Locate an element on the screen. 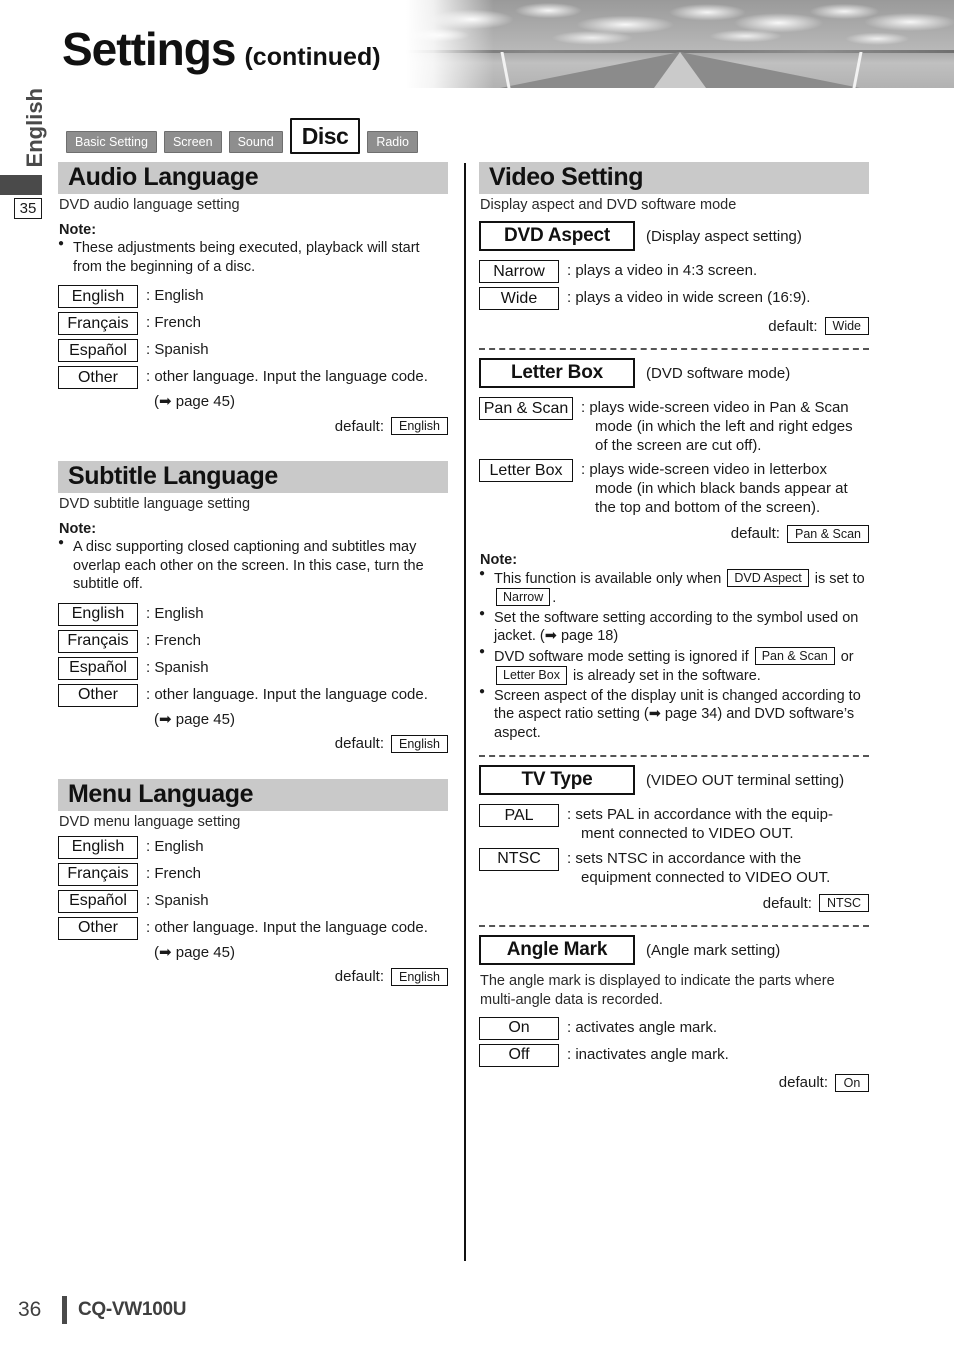  setting-button-angle-mark: Angle Mark is located at coordinates (557, 950).